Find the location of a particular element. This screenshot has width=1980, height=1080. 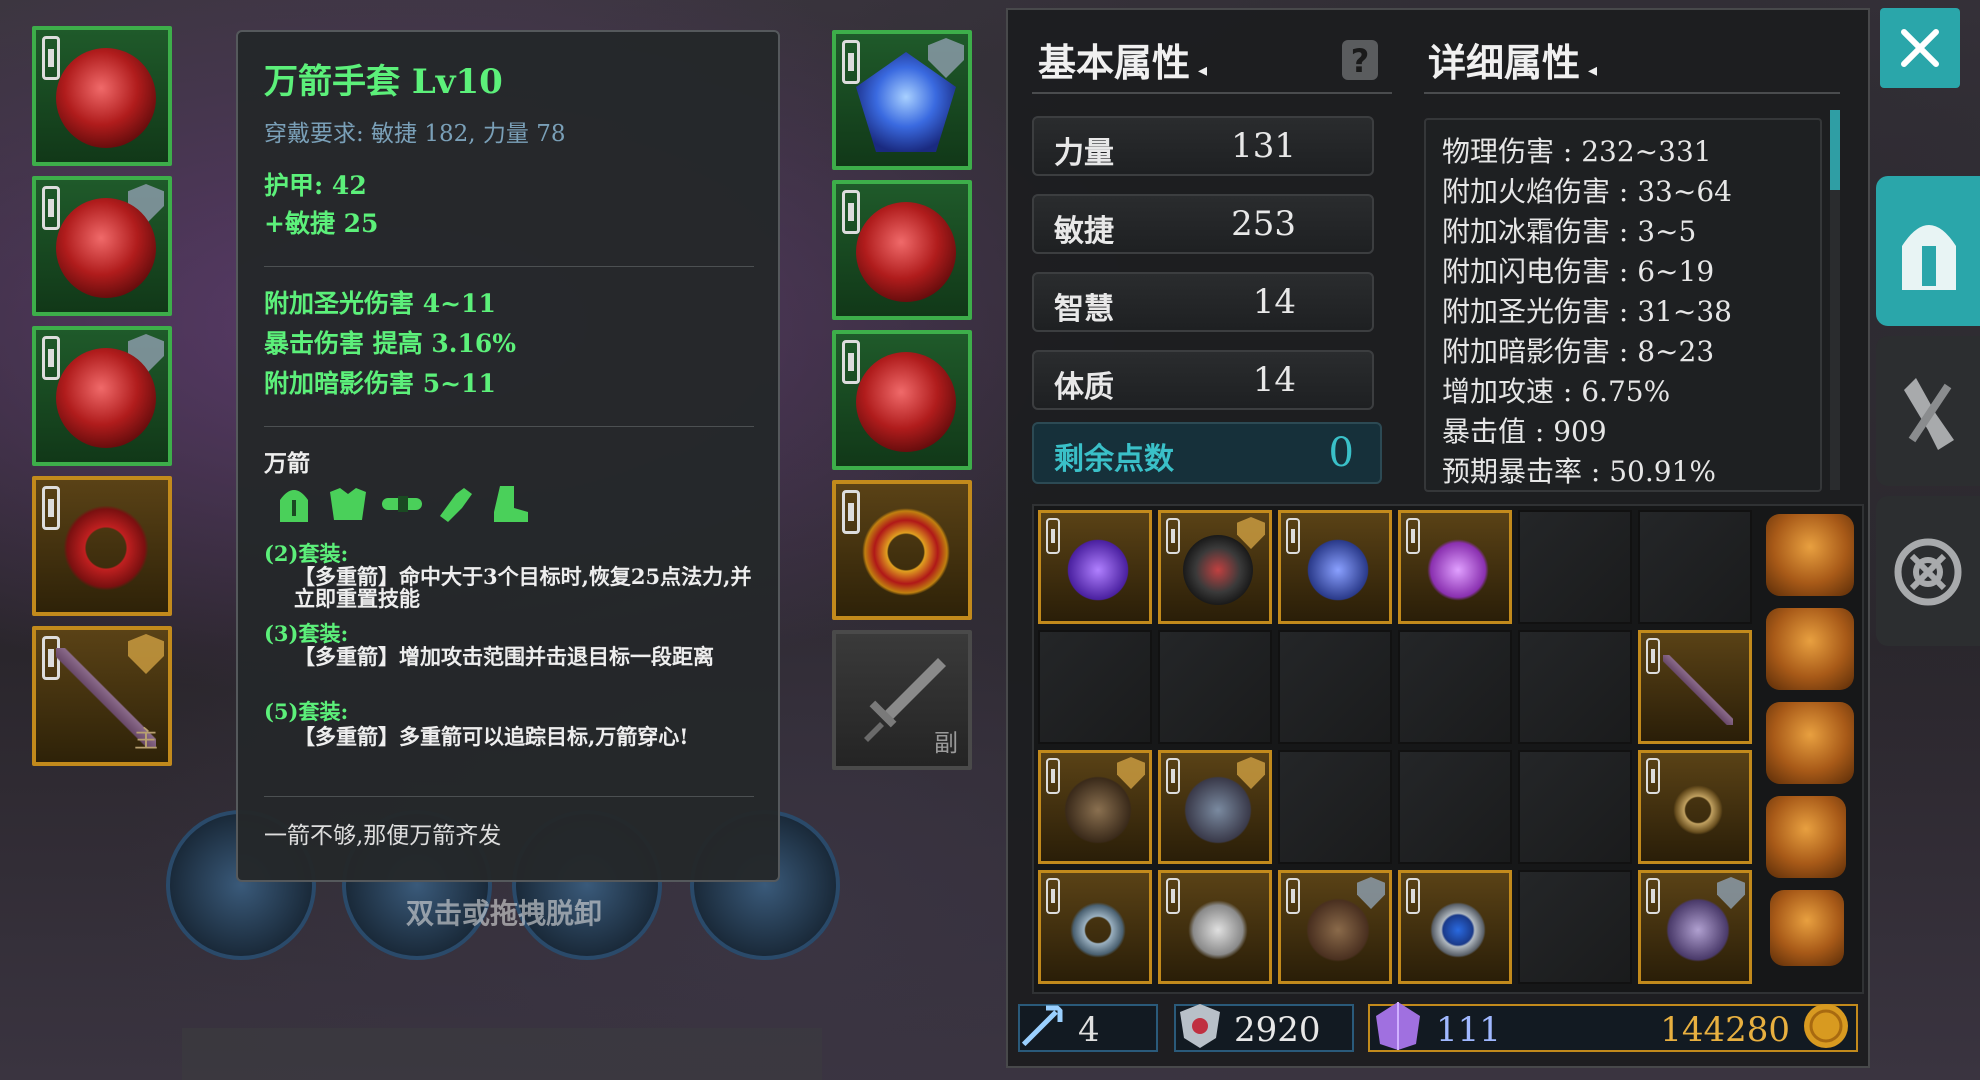

detail-row: 附加暗影伤害 : 8~23 is located at coordinates (1578, 351).